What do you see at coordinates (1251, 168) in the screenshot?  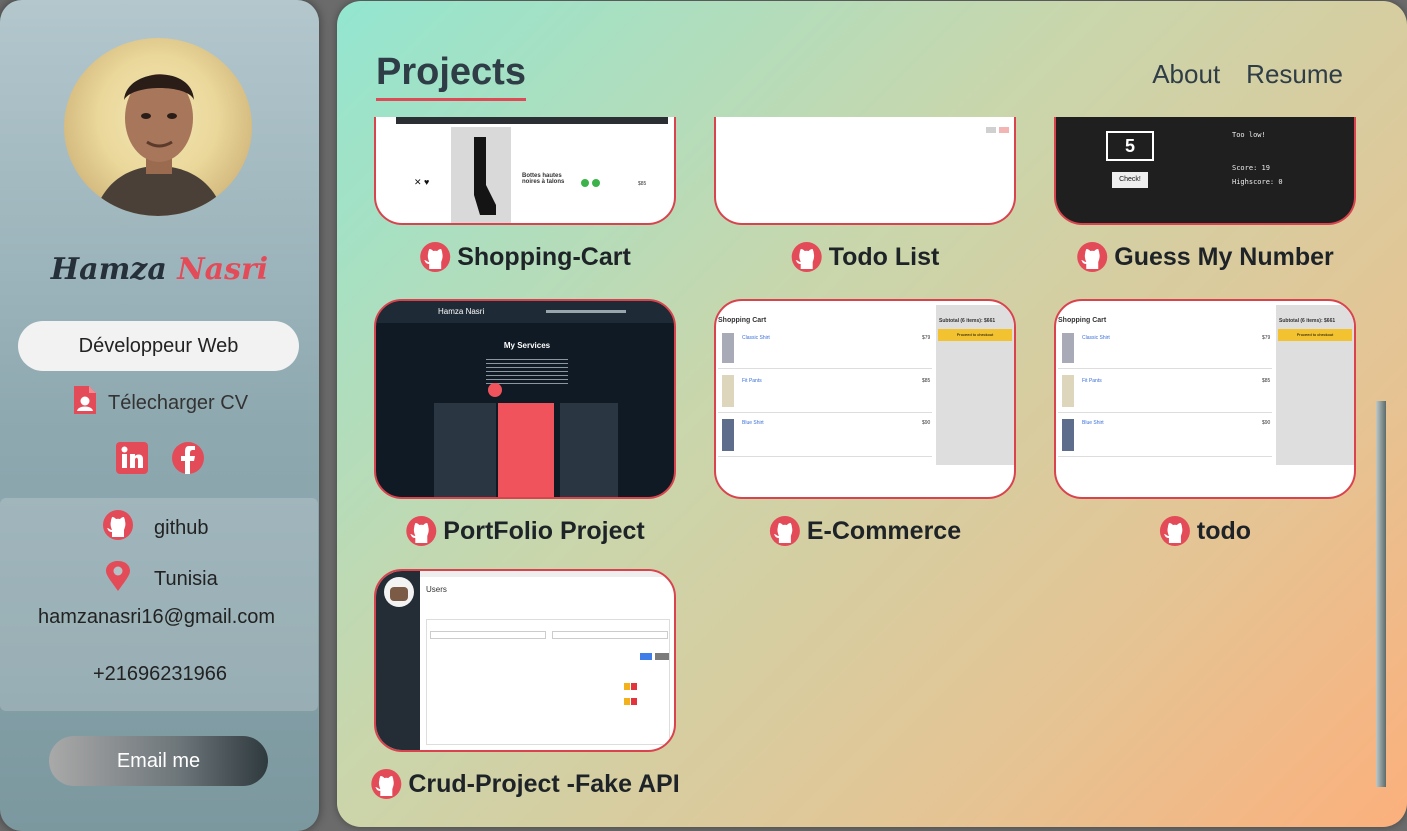 I see `guess-score: Score: 19` at bounding box center [1251, 168].